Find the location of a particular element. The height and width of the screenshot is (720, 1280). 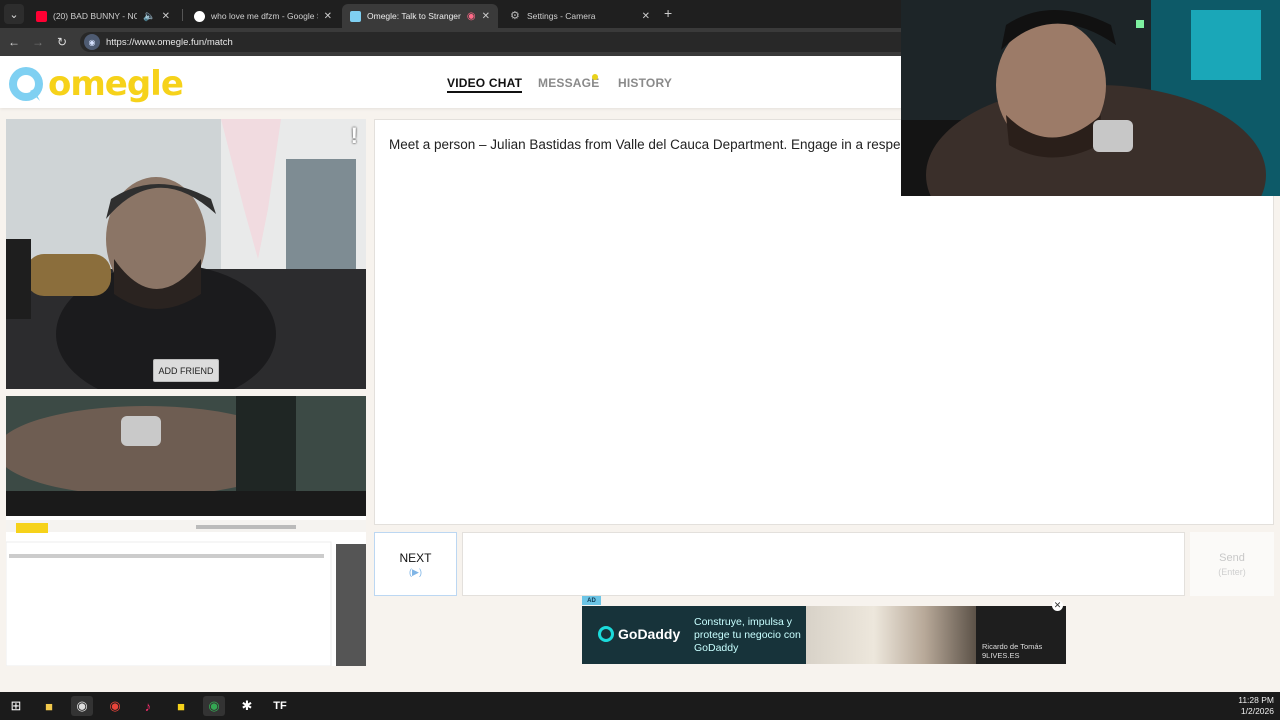

ad-right-panel: Ricardo de Tomás 9LIVES.ES is located at coordinates (1021, 635).